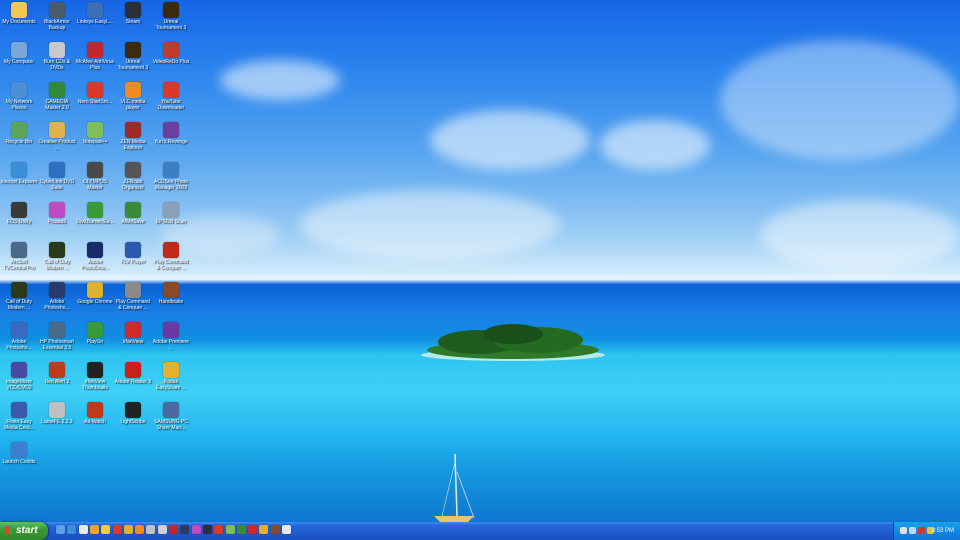 This screenshot has height=540, width=960. What do you see at coordinates (19, 370) in the screenshot?
I see `imagemixer-icon` at bounding box center [19, 370].